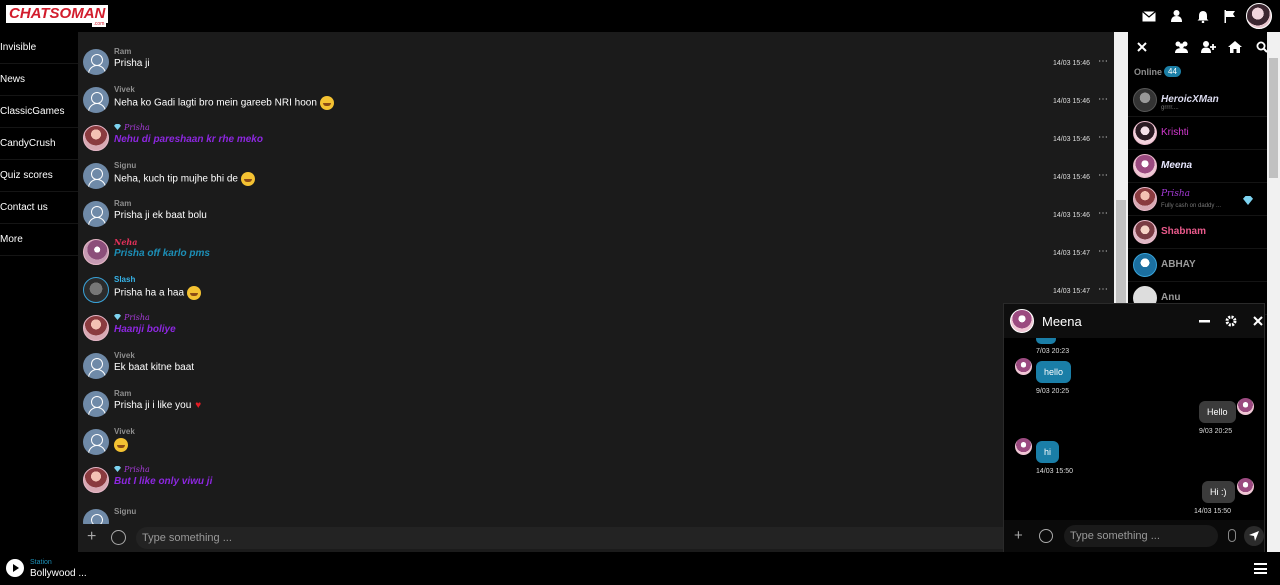  I want to click on message-text: Prisha ha a haa, so click(158, 293).